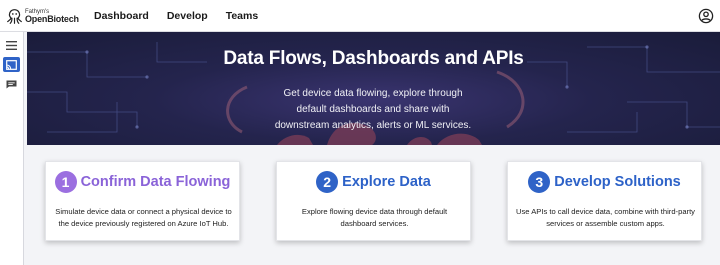 The height and width of the screenshot is (265, 720). What do you see at coordinates (373, 58) in the screenshot?
I see `hero-title: Data Flows, Dashboards and APIs` at bounding box center [373, 58].